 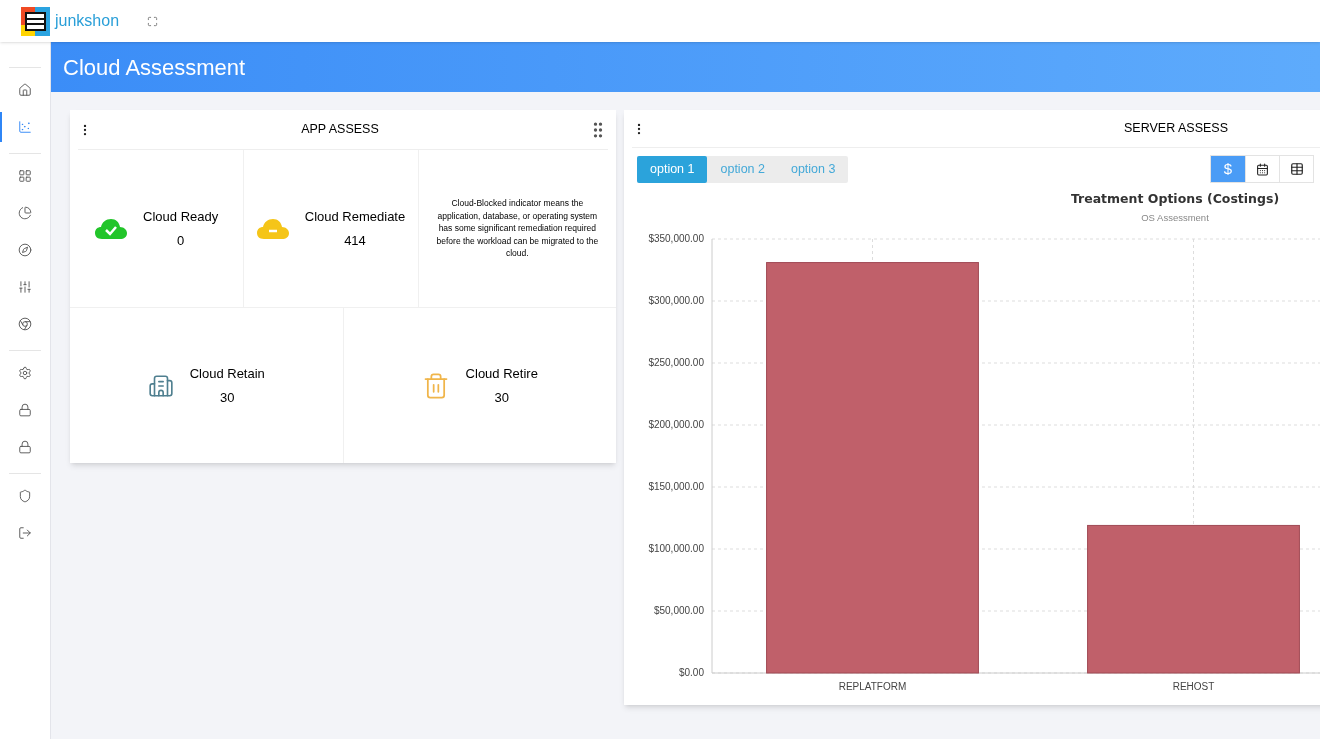 I want to click on stat-label: Cloud Remediate, so click(x=355, y=217).